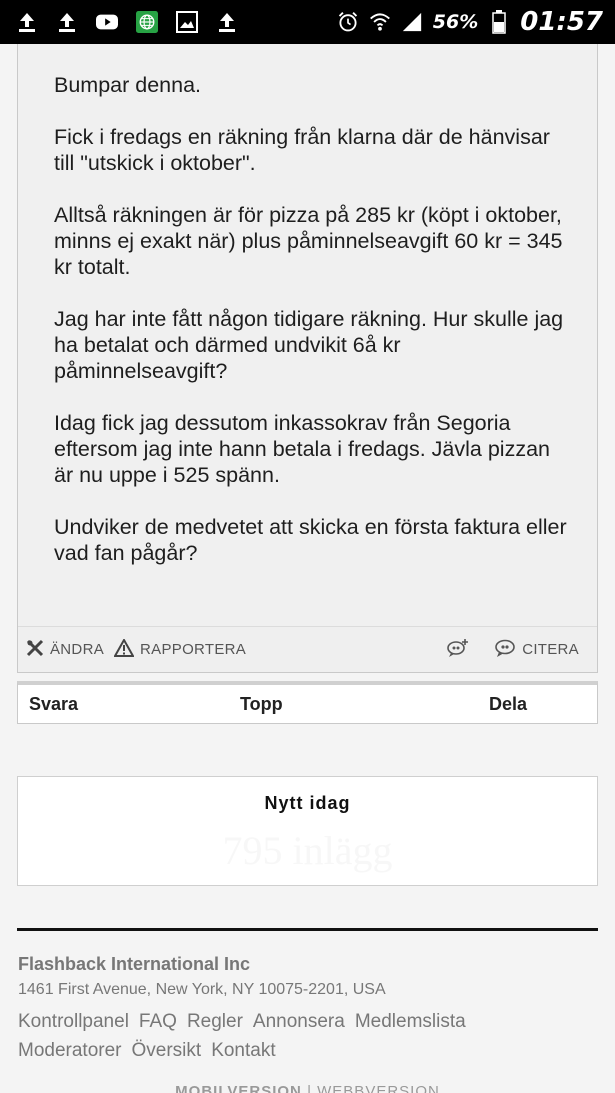  Describe the element at coordinates (505, 650) in the screenshot. I see `quote-icon` at that location.